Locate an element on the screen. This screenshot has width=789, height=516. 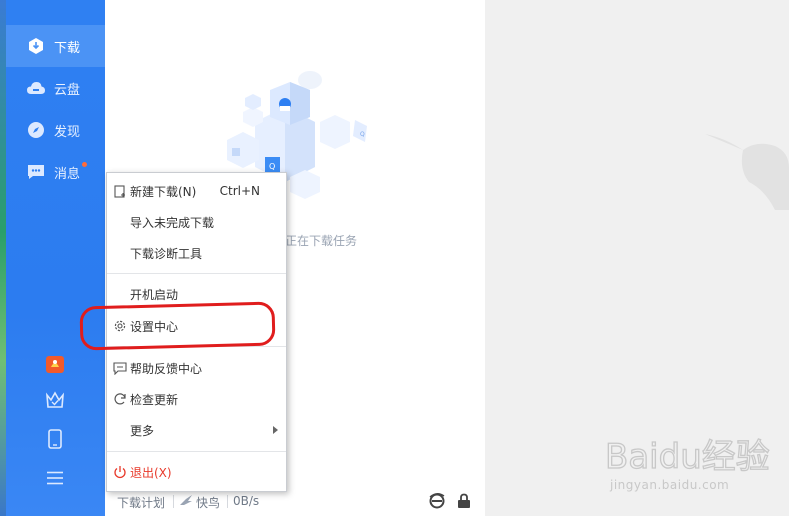
menu-item-more: 更多 is located at coordinates (196, 430).